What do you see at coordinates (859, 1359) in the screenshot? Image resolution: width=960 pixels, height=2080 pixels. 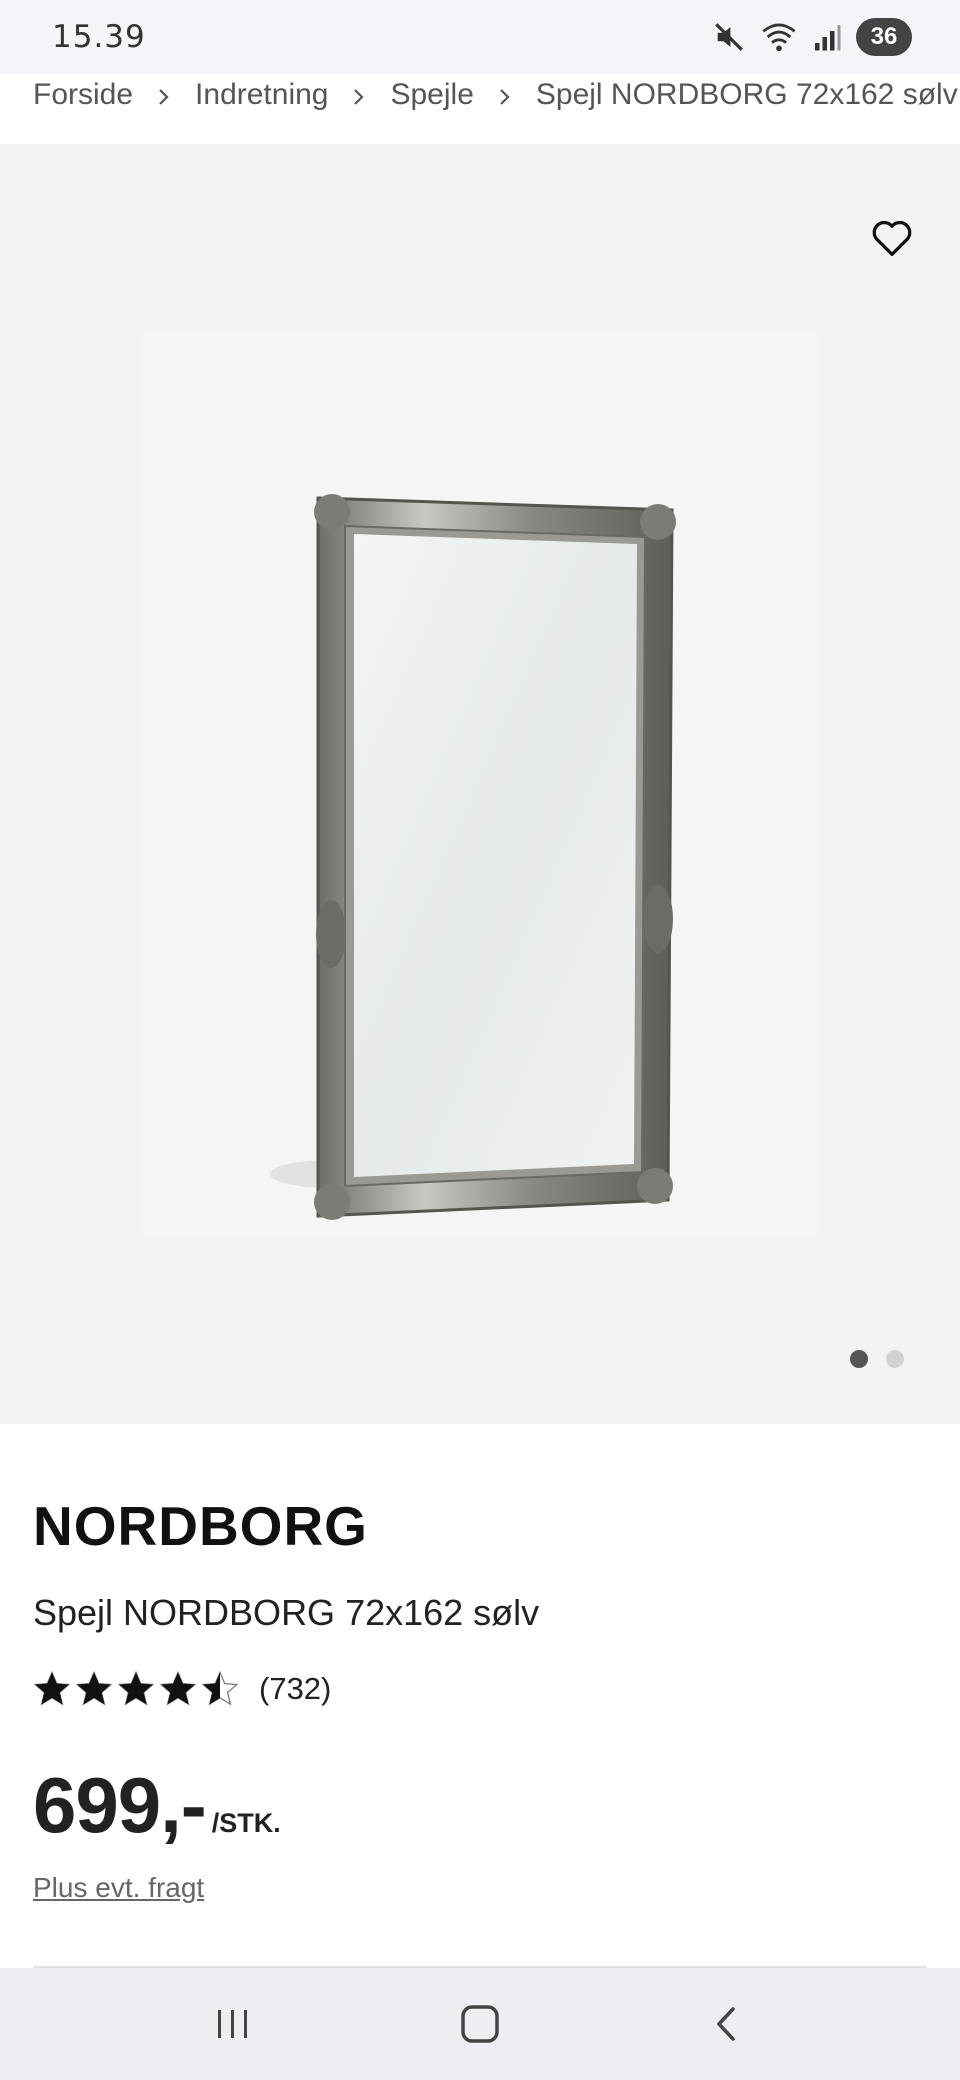 I see `pagination-dot-active` at bounding box center [859, 1359].